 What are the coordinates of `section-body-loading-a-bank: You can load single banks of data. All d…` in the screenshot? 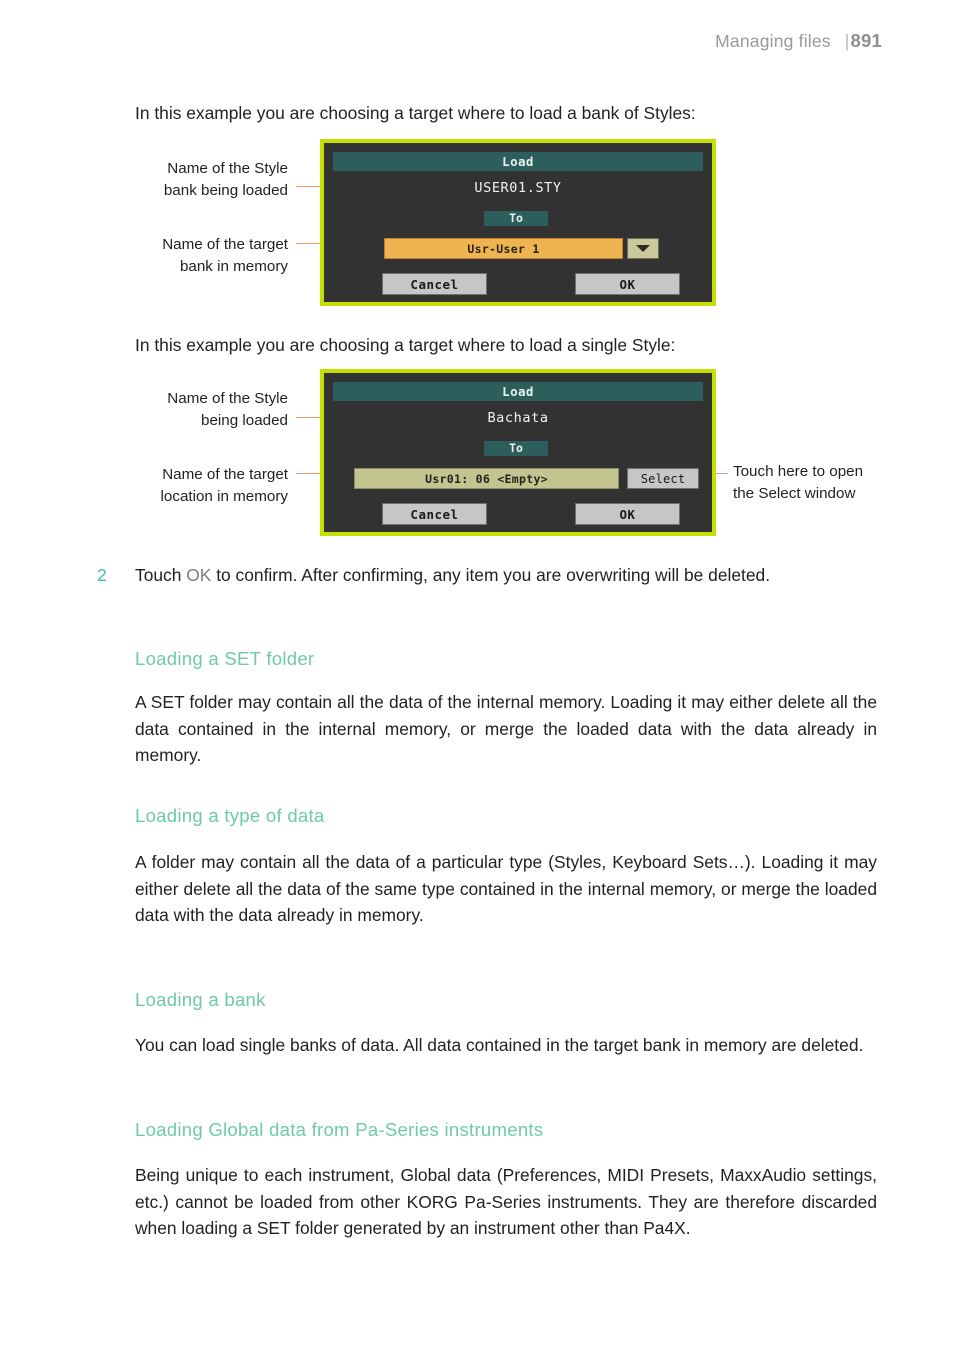 It's located at (499, 1045).